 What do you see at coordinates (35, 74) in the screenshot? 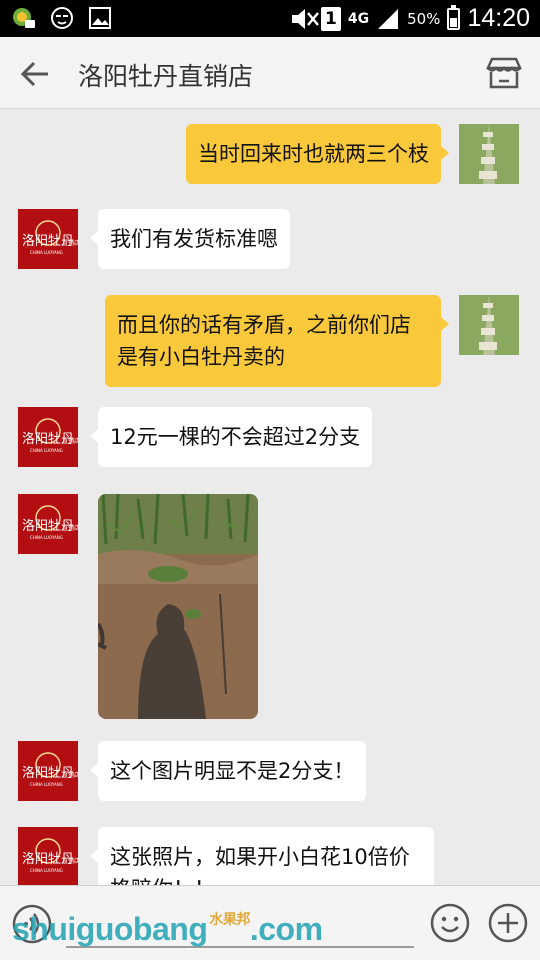
I see `arrow-left-icon` at bounding box center [35, 74].